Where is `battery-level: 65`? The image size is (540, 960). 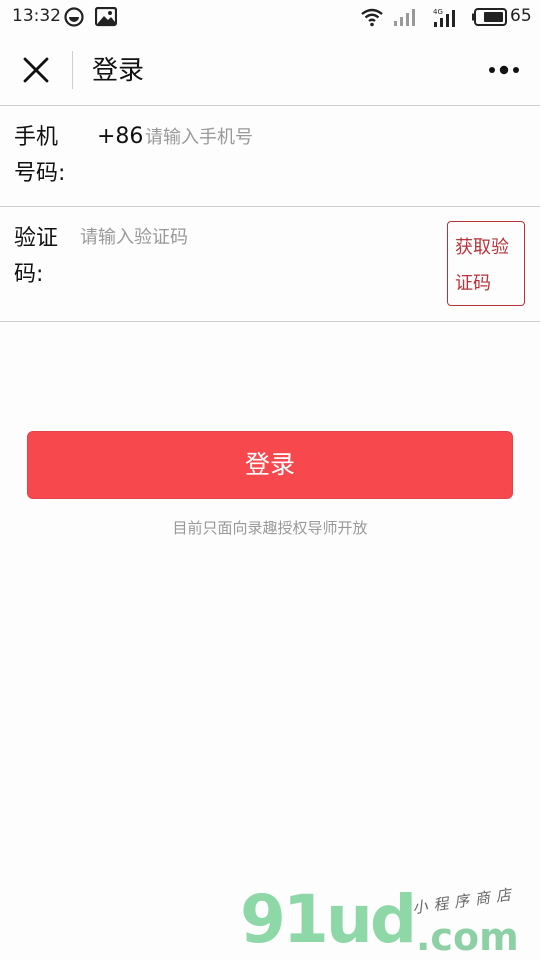 battery-level: 65 is located at coordinates (521, 16).